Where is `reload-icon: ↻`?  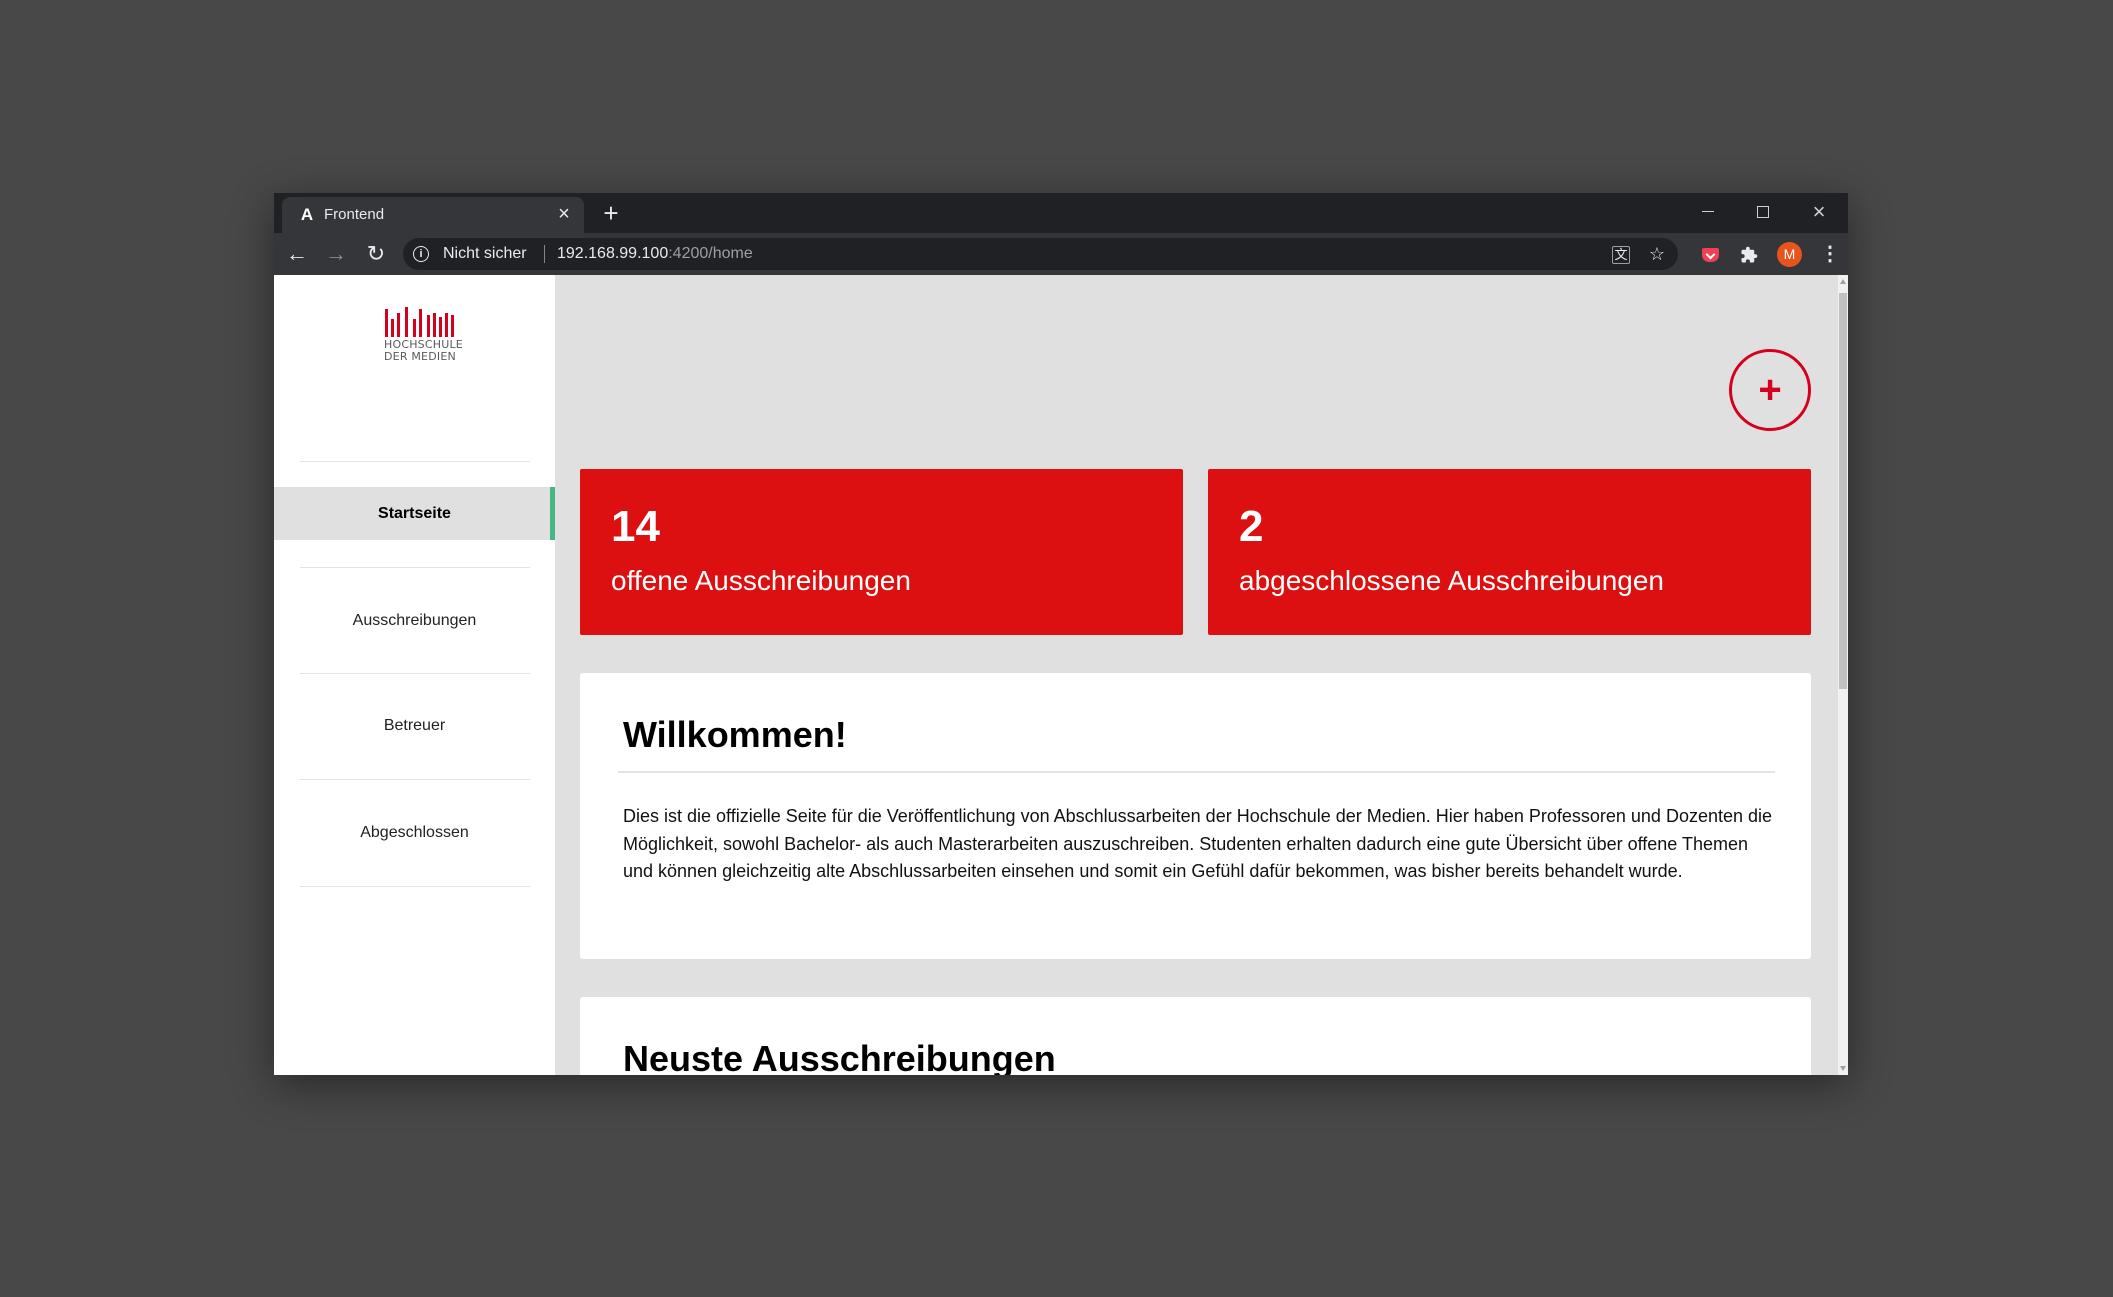
reload-icon: ↻ is located at coordinates (376, 254).